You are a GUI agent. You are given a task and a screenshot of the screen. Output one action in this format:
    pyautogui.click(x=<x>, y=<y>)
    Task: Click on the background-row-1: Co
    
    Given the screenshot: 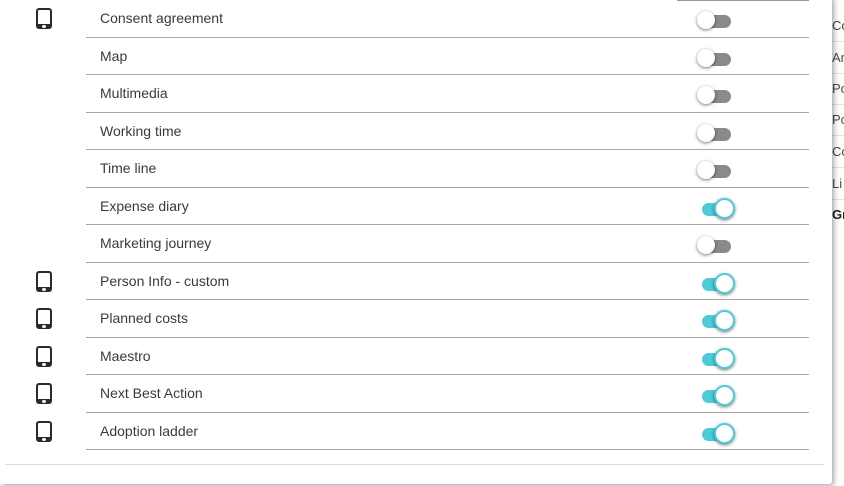 What is the action you would take?
    pyautogui.click(x=838, y=26)
    